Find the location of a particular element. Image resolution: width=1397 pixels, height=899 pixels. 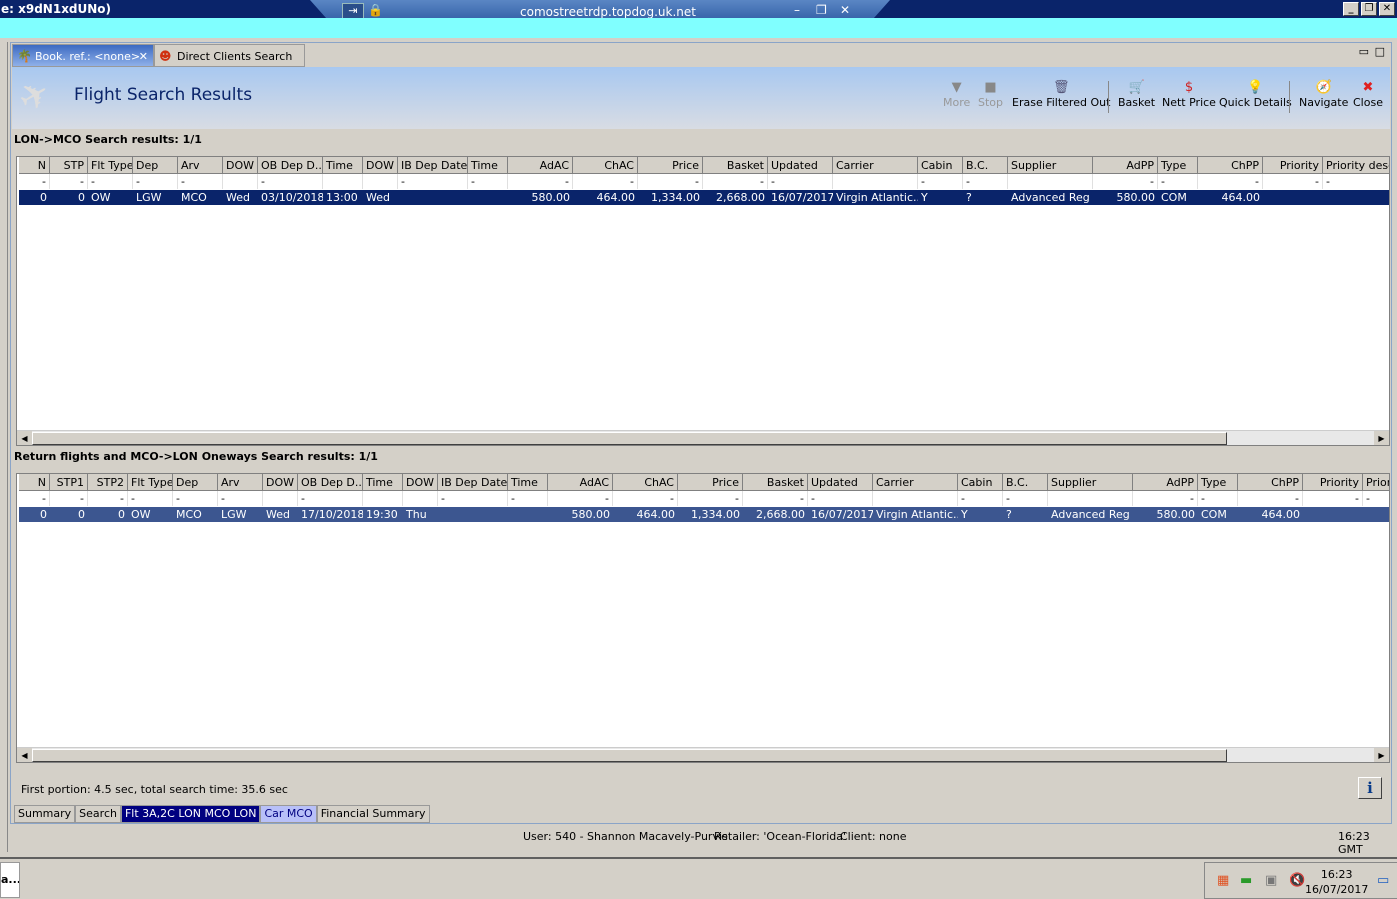

column-header-cell: Prior is located at coordinates (1376, 482).